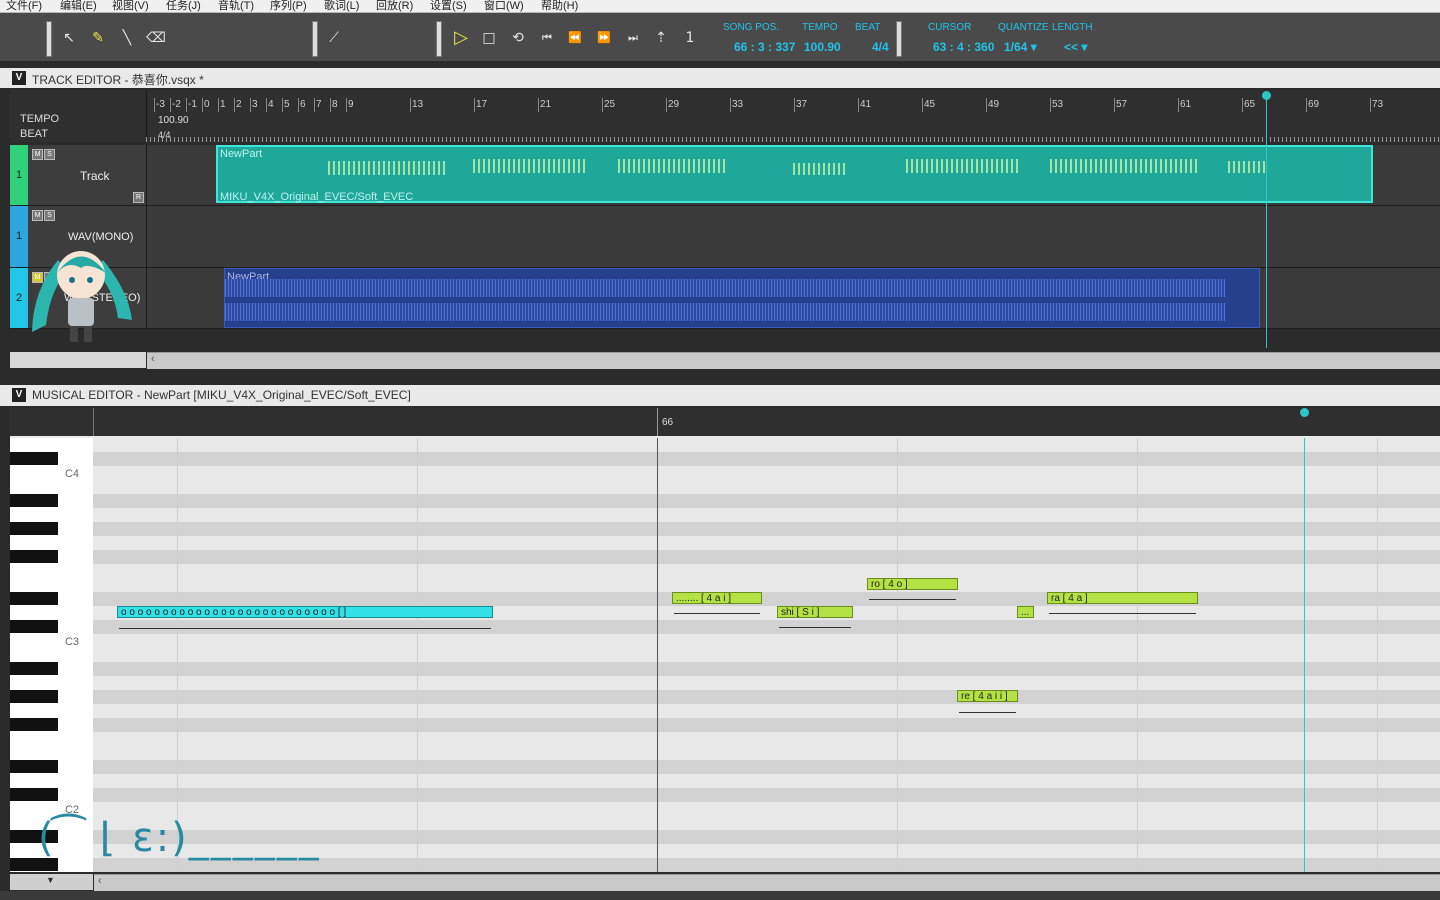 This screenshot has width=1440, height=900. What do you see at coordinates (751, 27) in the screenshot?
I see `song-pos-label: SONG POS.` at bounding box center [751, 27].